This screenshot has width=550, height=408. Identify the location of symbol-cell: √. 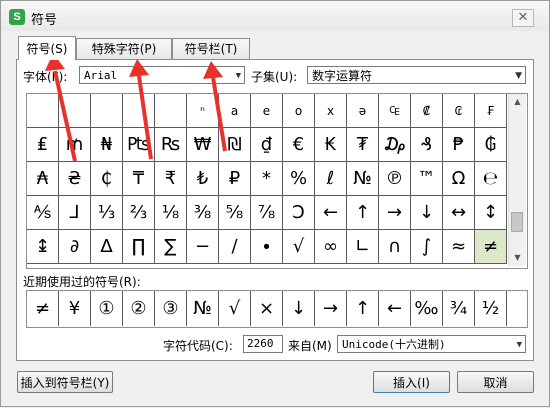
(299, 247).